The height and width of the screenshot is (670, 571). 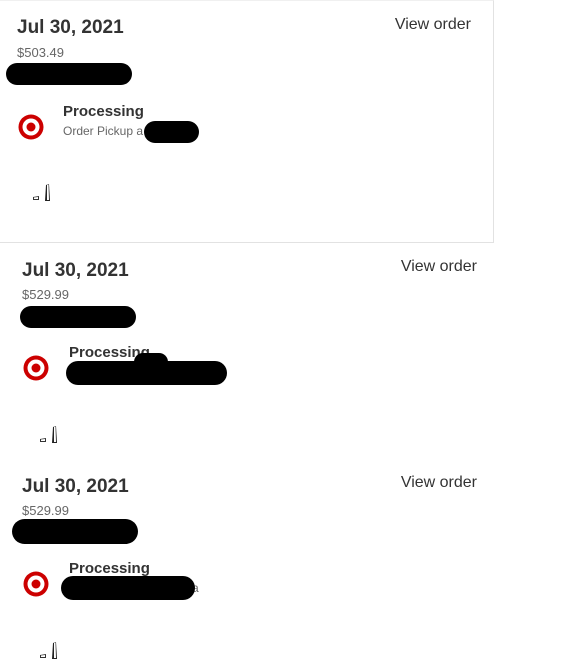 What do you see at coordinates (103, 131) in the screenshot?
I see `order-status-detail: Order Pickup a` at bounding box center [103, 131].